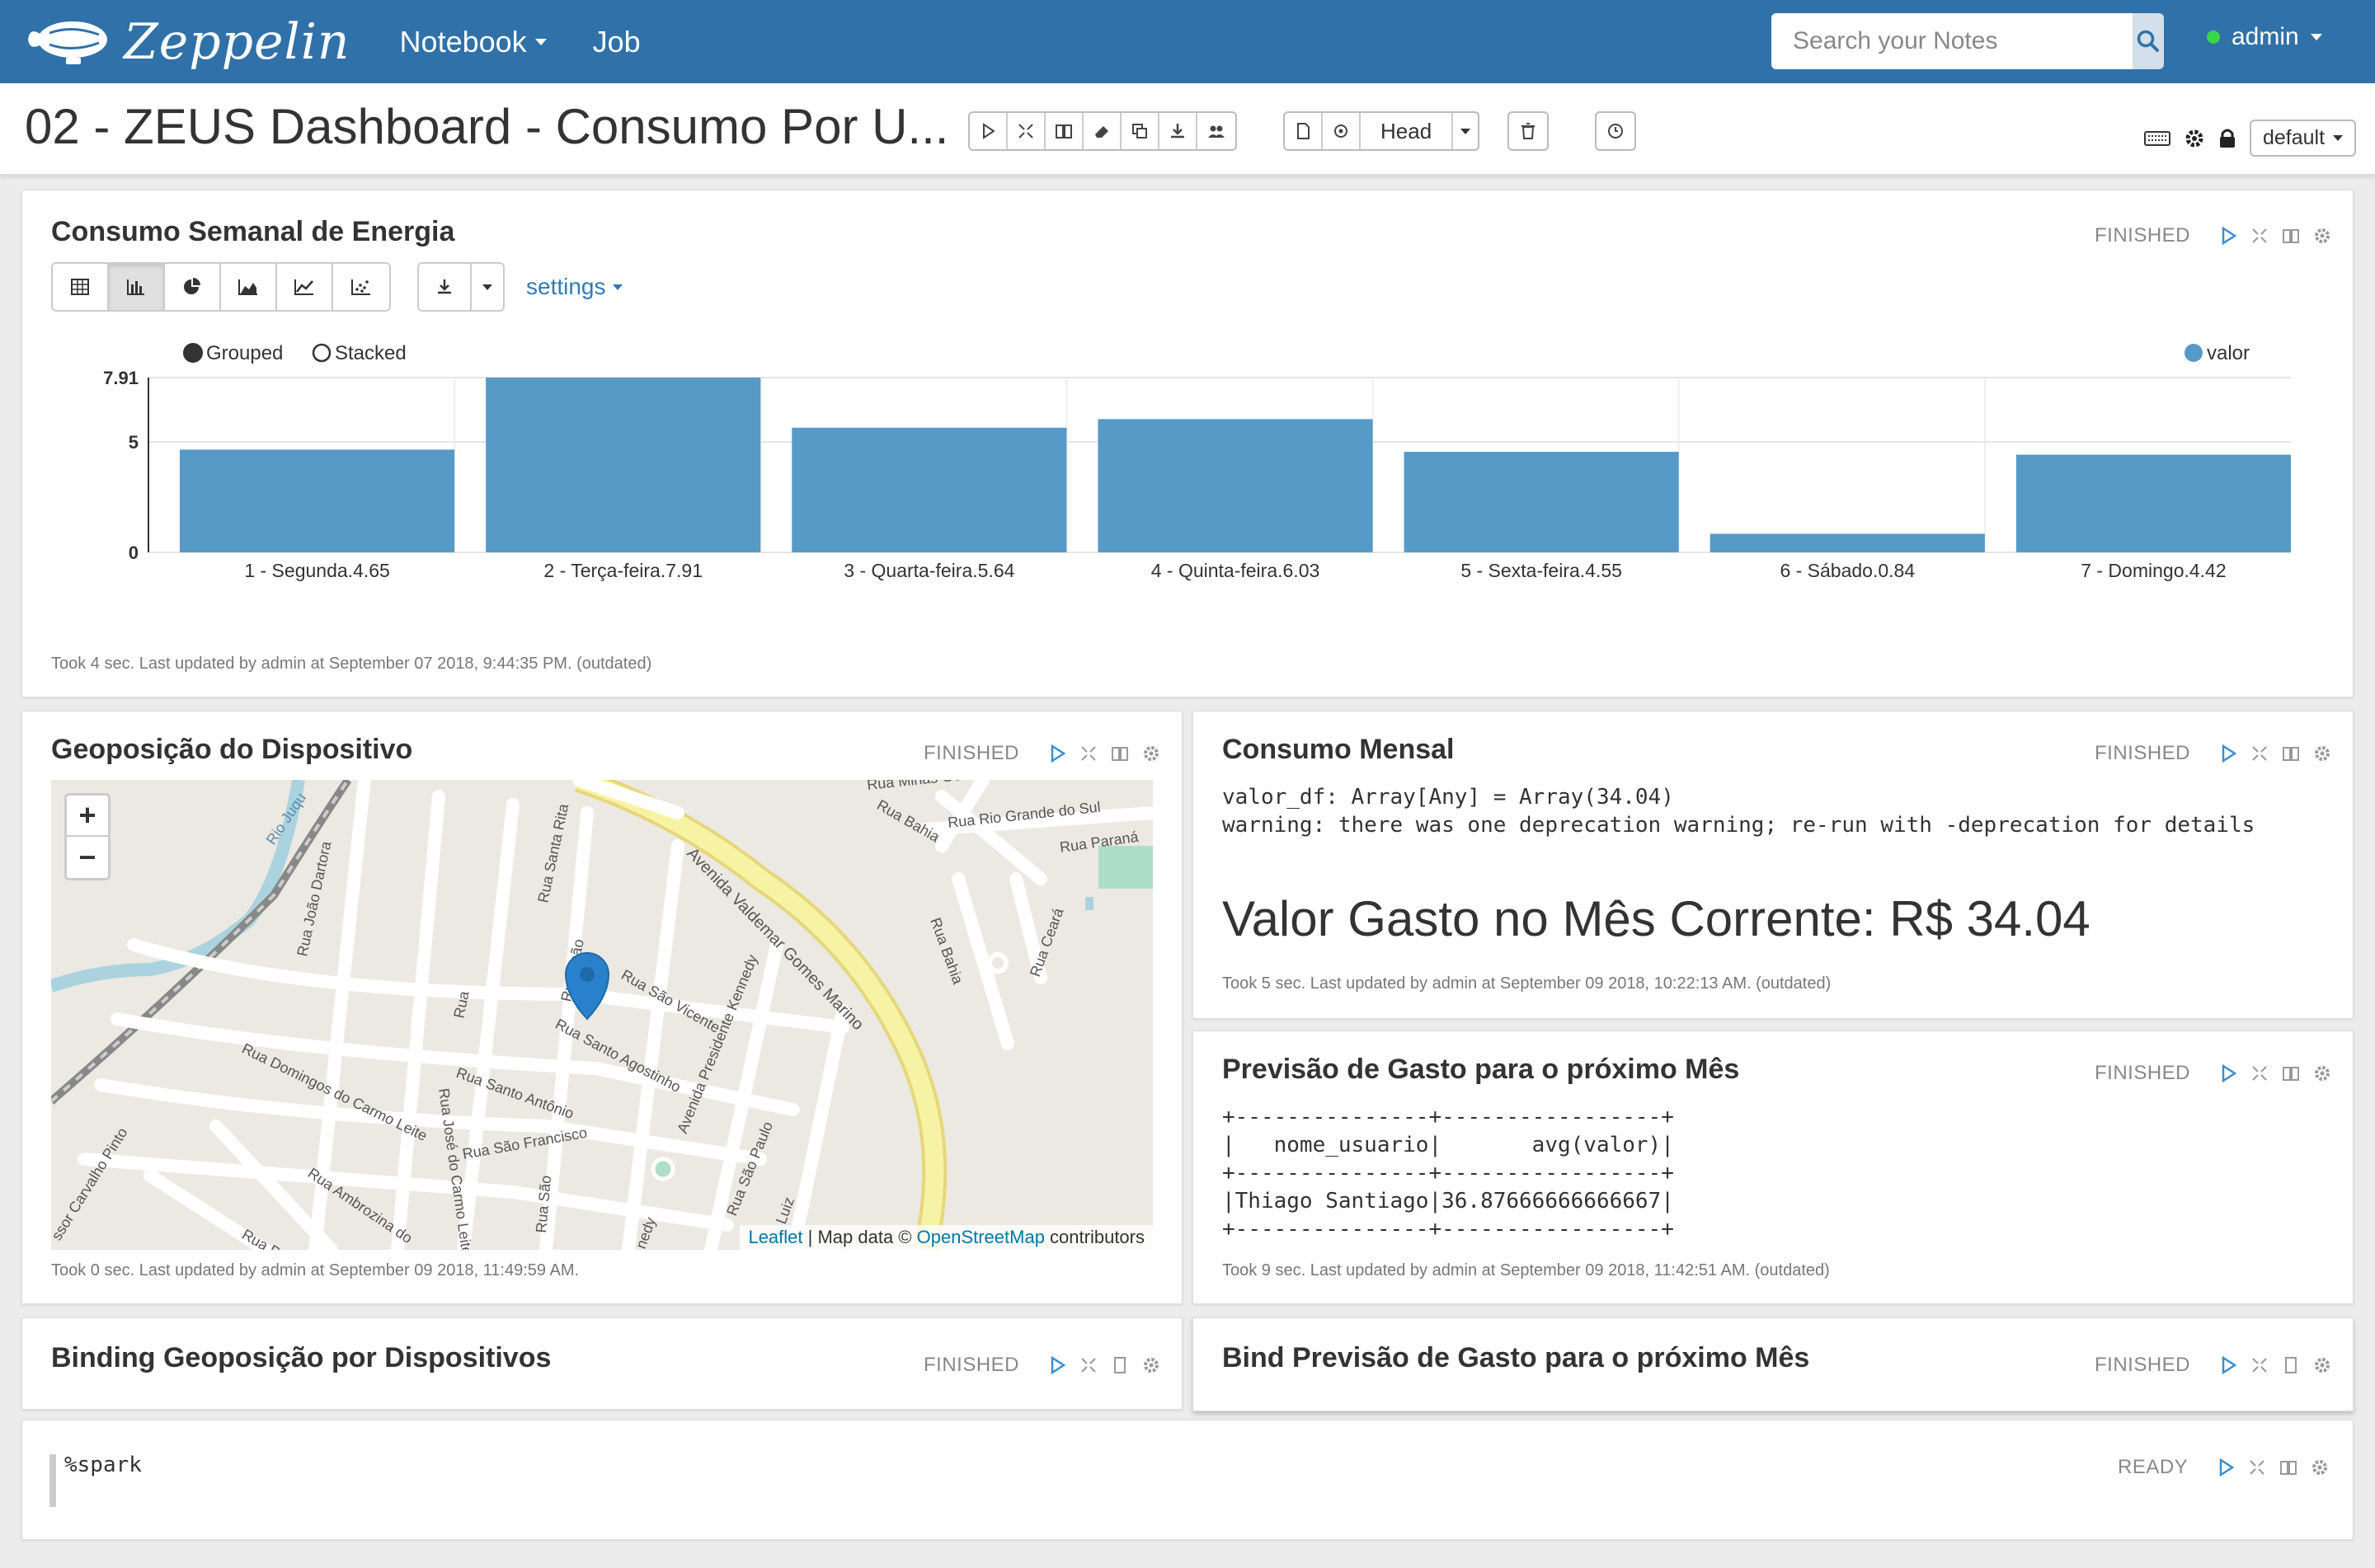  What do you see at coordinates (1952, 41) in the screenshot?
I see `search-input` at bounding box center [1952, 41].